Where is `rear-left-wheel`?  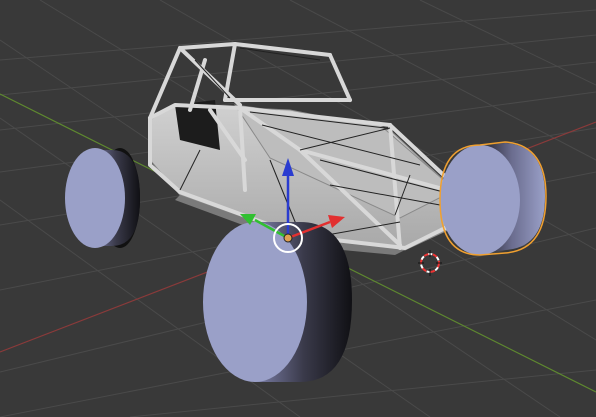
rear-left-wheel is located at coordinates (102, 198).